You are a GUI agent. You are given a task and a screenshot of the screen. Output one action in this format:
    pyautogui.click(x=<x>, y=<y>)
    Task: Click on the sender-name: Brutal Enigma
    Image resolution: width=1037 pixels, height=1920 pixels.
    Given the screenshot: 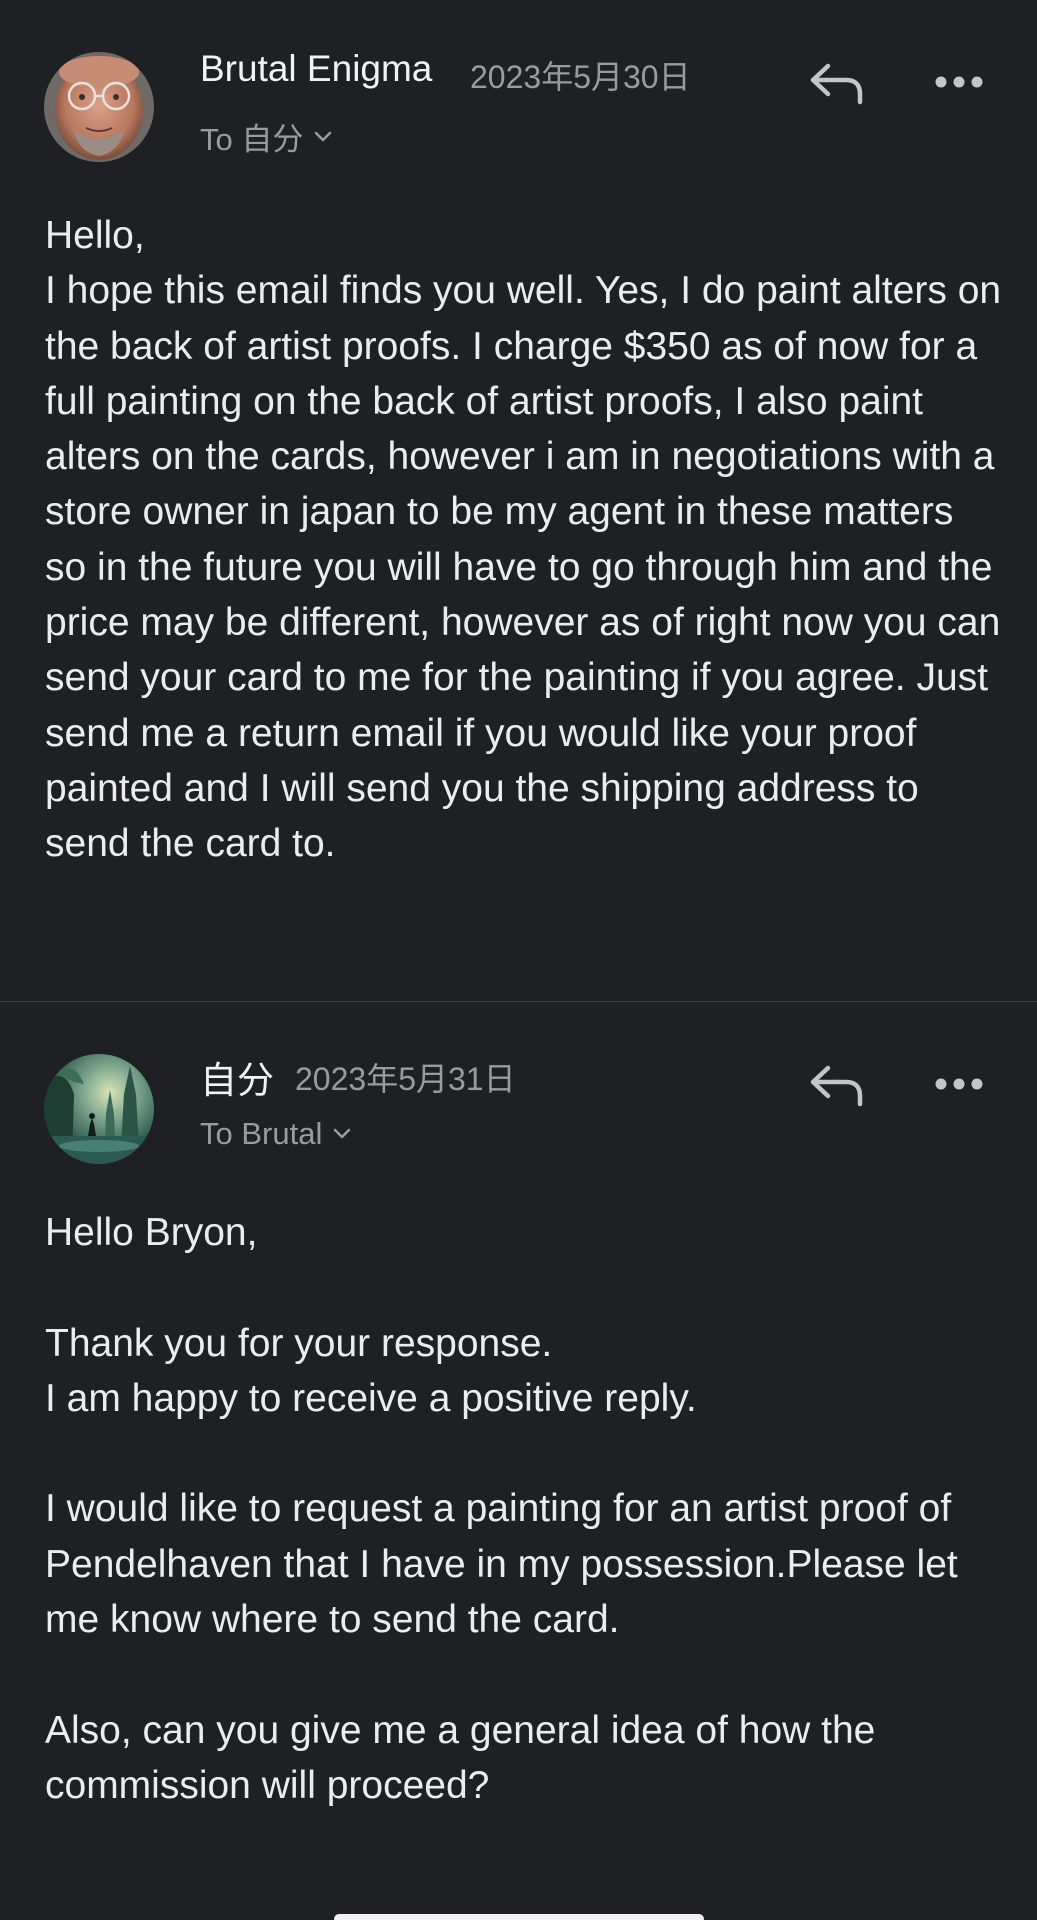 What is the action you would take?
    pyautogui.click(x=316, y=68)
    